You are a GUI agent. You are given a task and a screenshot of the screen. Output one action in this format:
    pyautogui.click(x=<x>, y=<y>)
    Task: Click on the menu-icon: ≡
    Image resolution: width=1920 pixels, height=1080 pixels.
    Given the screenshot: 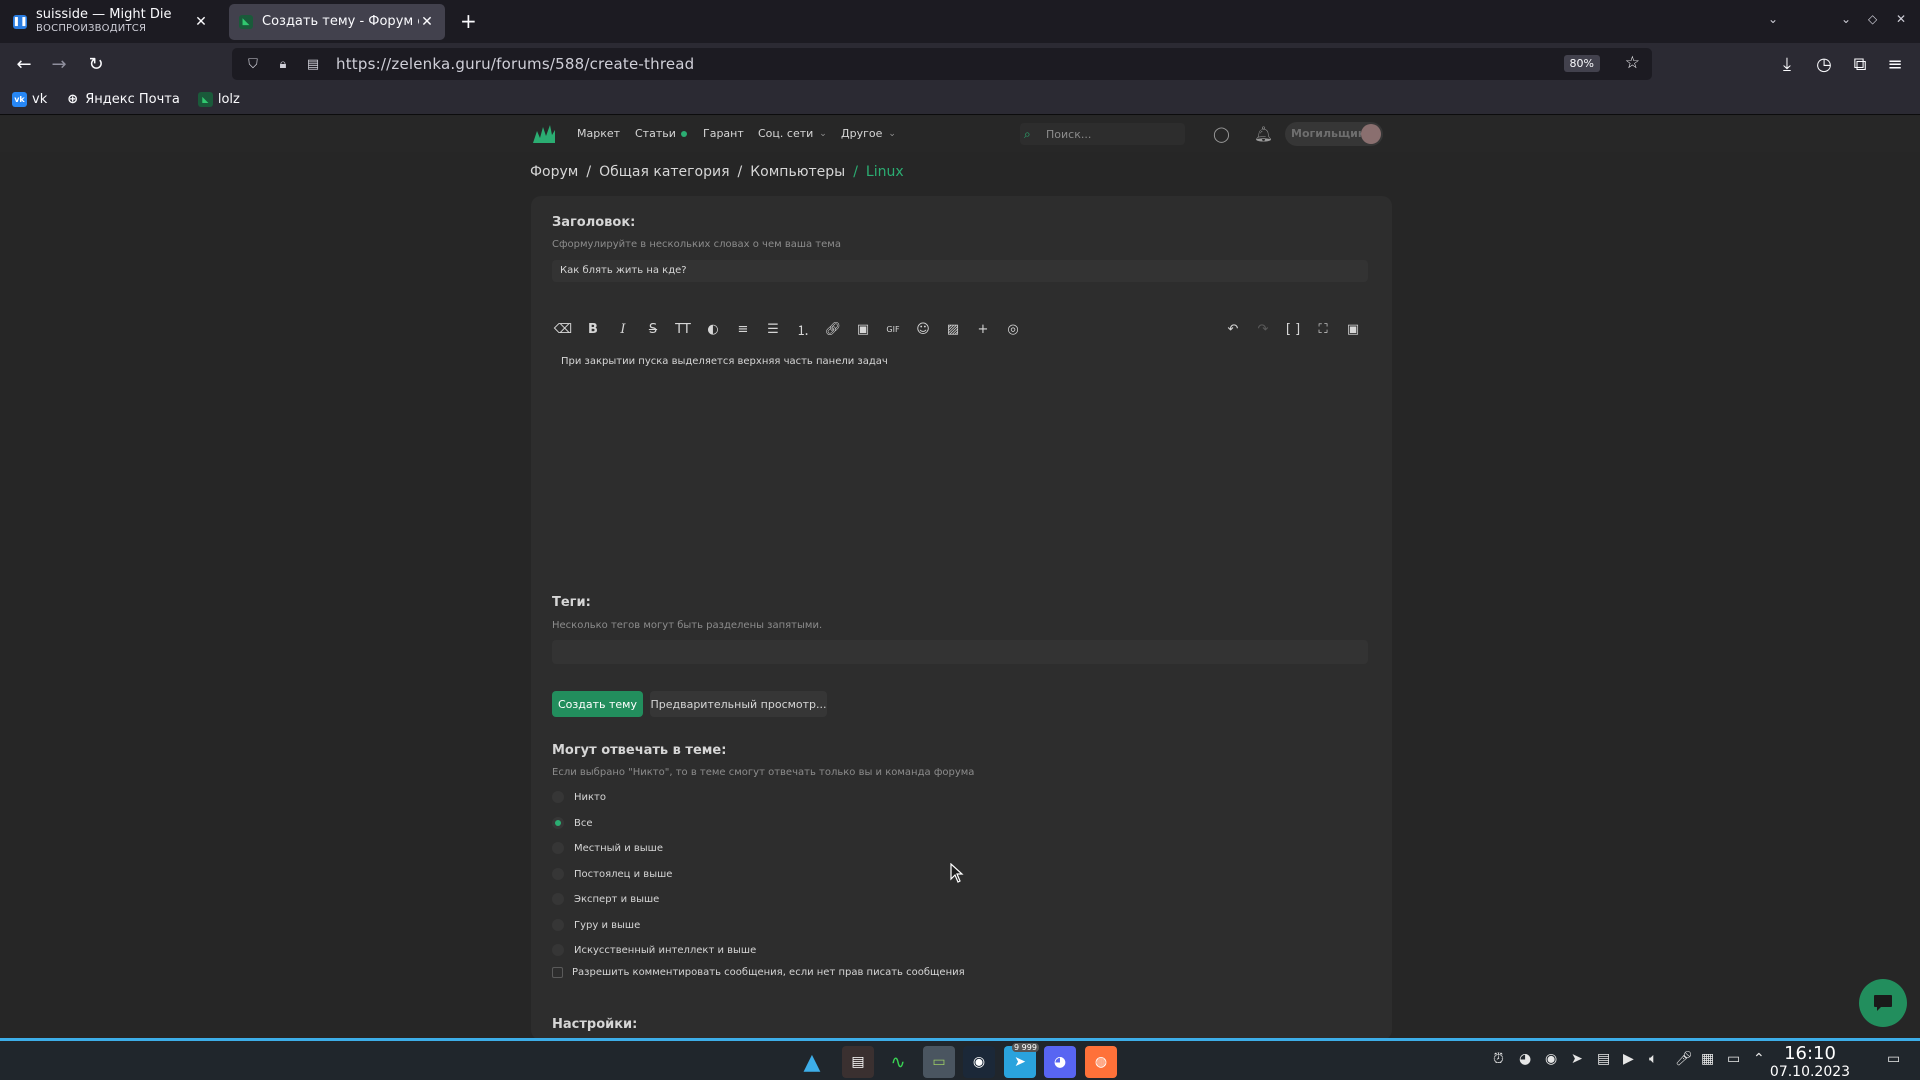 What is the action you would take?
    pyautogui.click(x=1895, y=64)
    